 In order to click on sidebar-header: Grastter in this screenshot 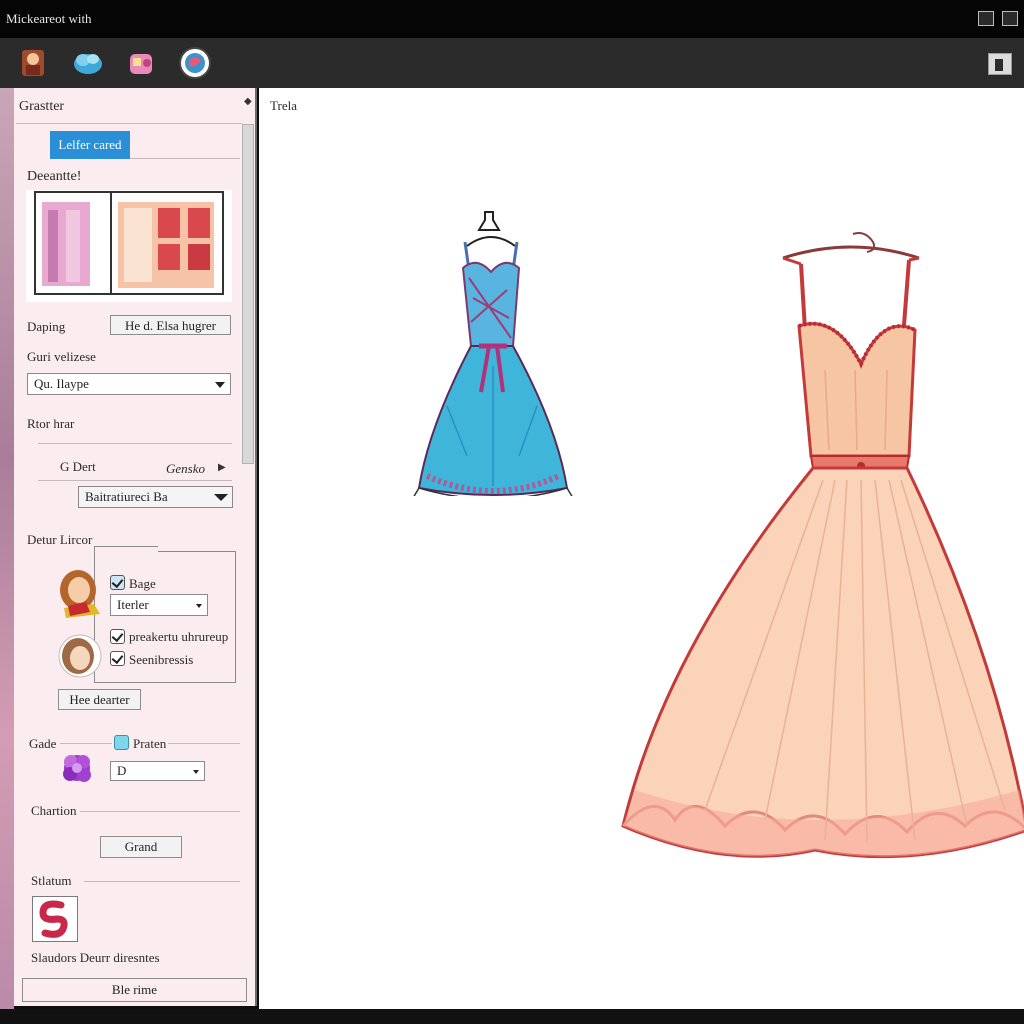, I will do `click(42, 106)`.